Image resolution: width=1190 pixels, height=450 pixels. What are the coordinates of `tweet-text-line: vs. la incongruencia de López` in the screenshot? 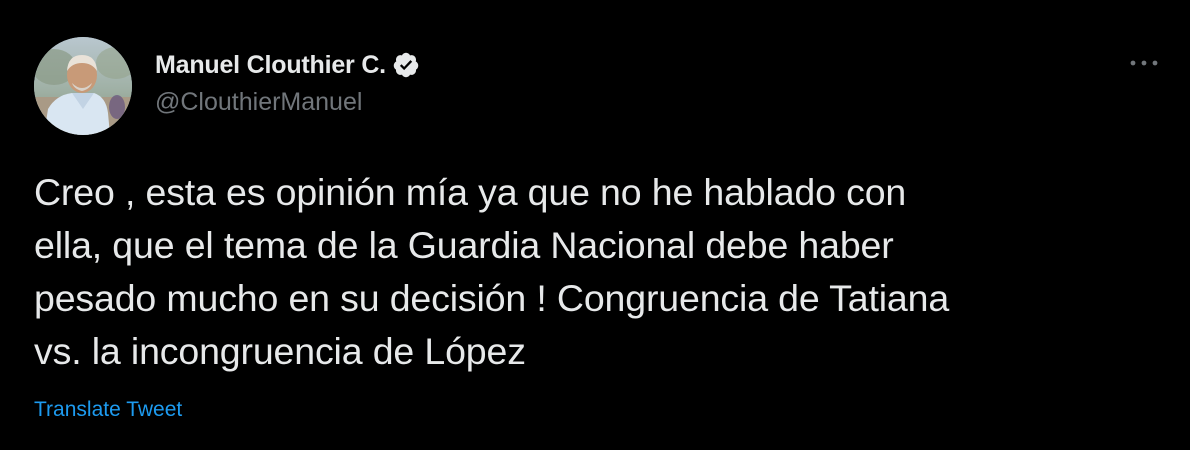 It's located at (280, 351).